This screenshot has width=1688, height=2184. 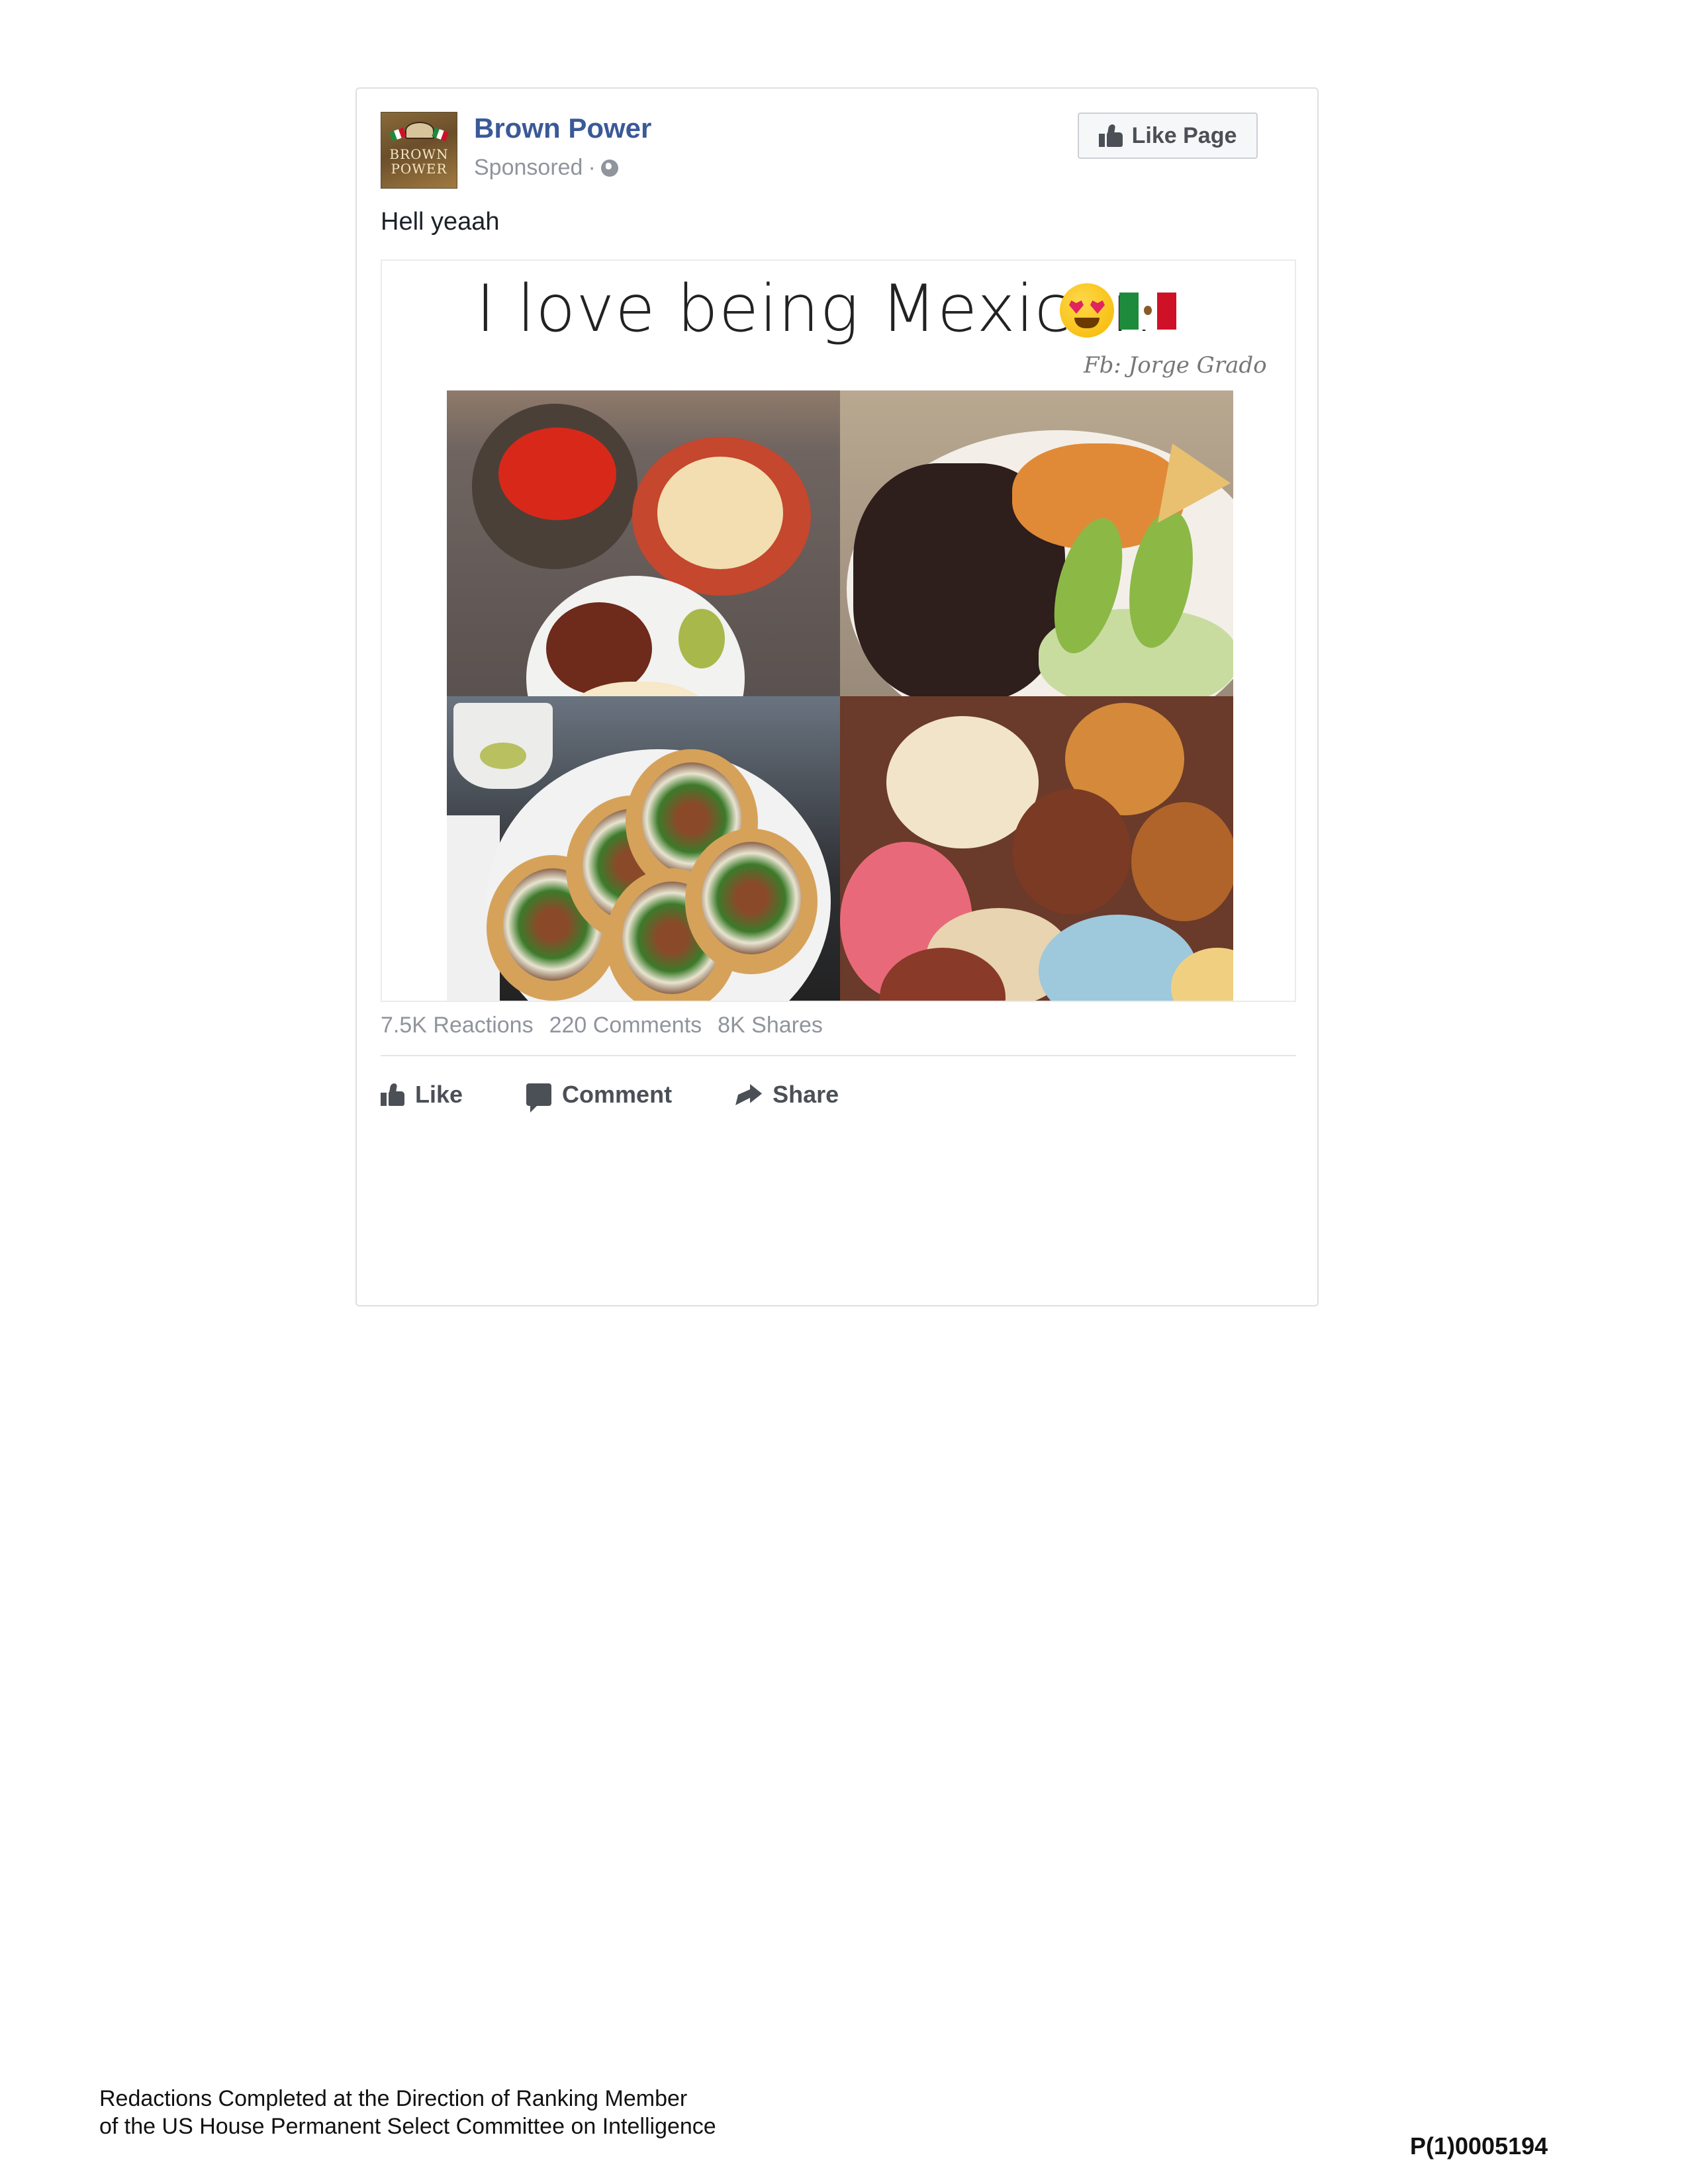 I want to click on page-name-link: Brown Power, so click(x=562, y=128).